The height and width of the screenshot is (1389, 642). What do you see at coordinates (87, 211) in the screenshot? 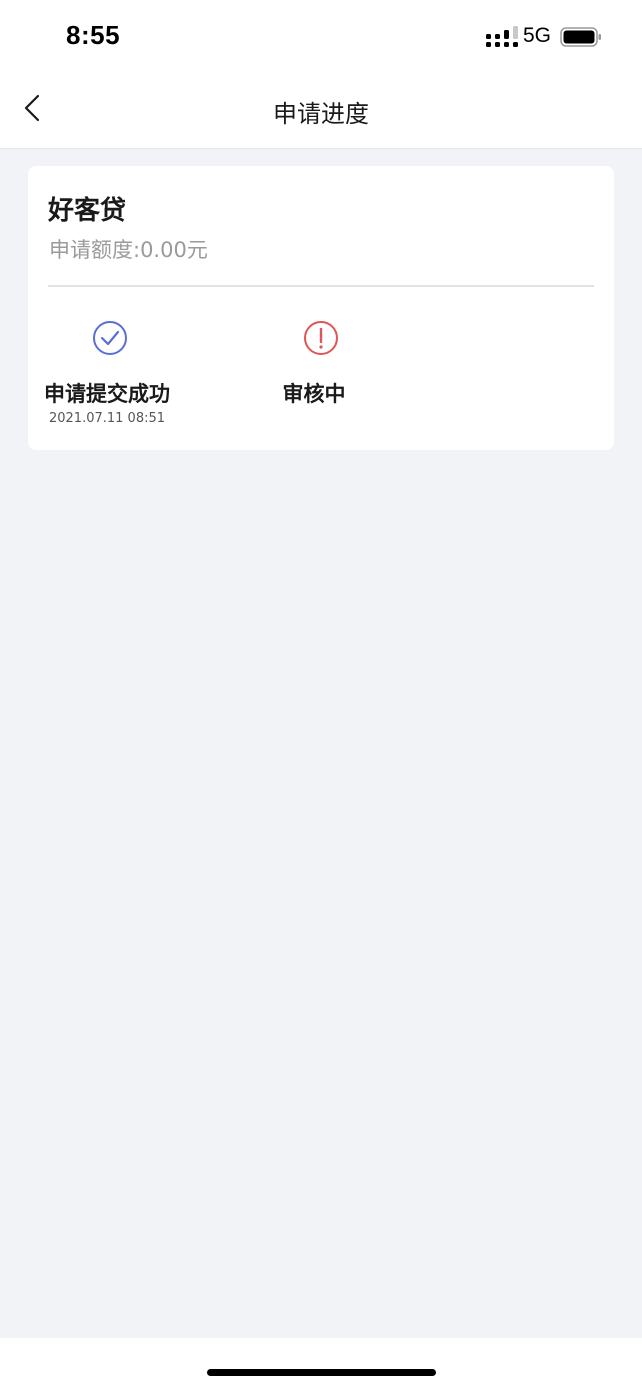
I see `product-name: 好客贷` at bounding box center [87, 211].